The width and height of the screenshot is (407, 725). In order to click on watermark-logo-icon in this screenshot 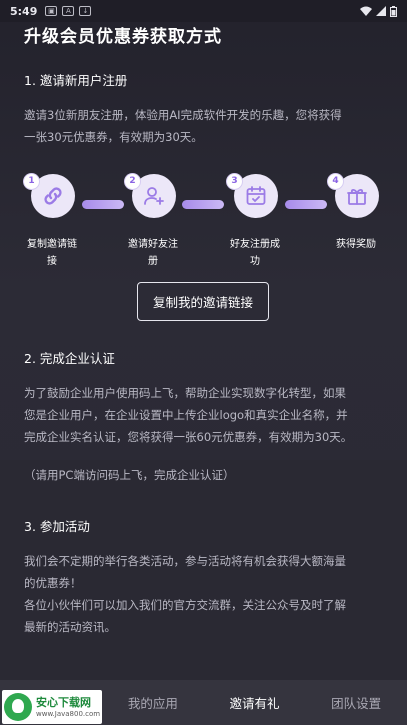, I will do `click(18, 707)`.